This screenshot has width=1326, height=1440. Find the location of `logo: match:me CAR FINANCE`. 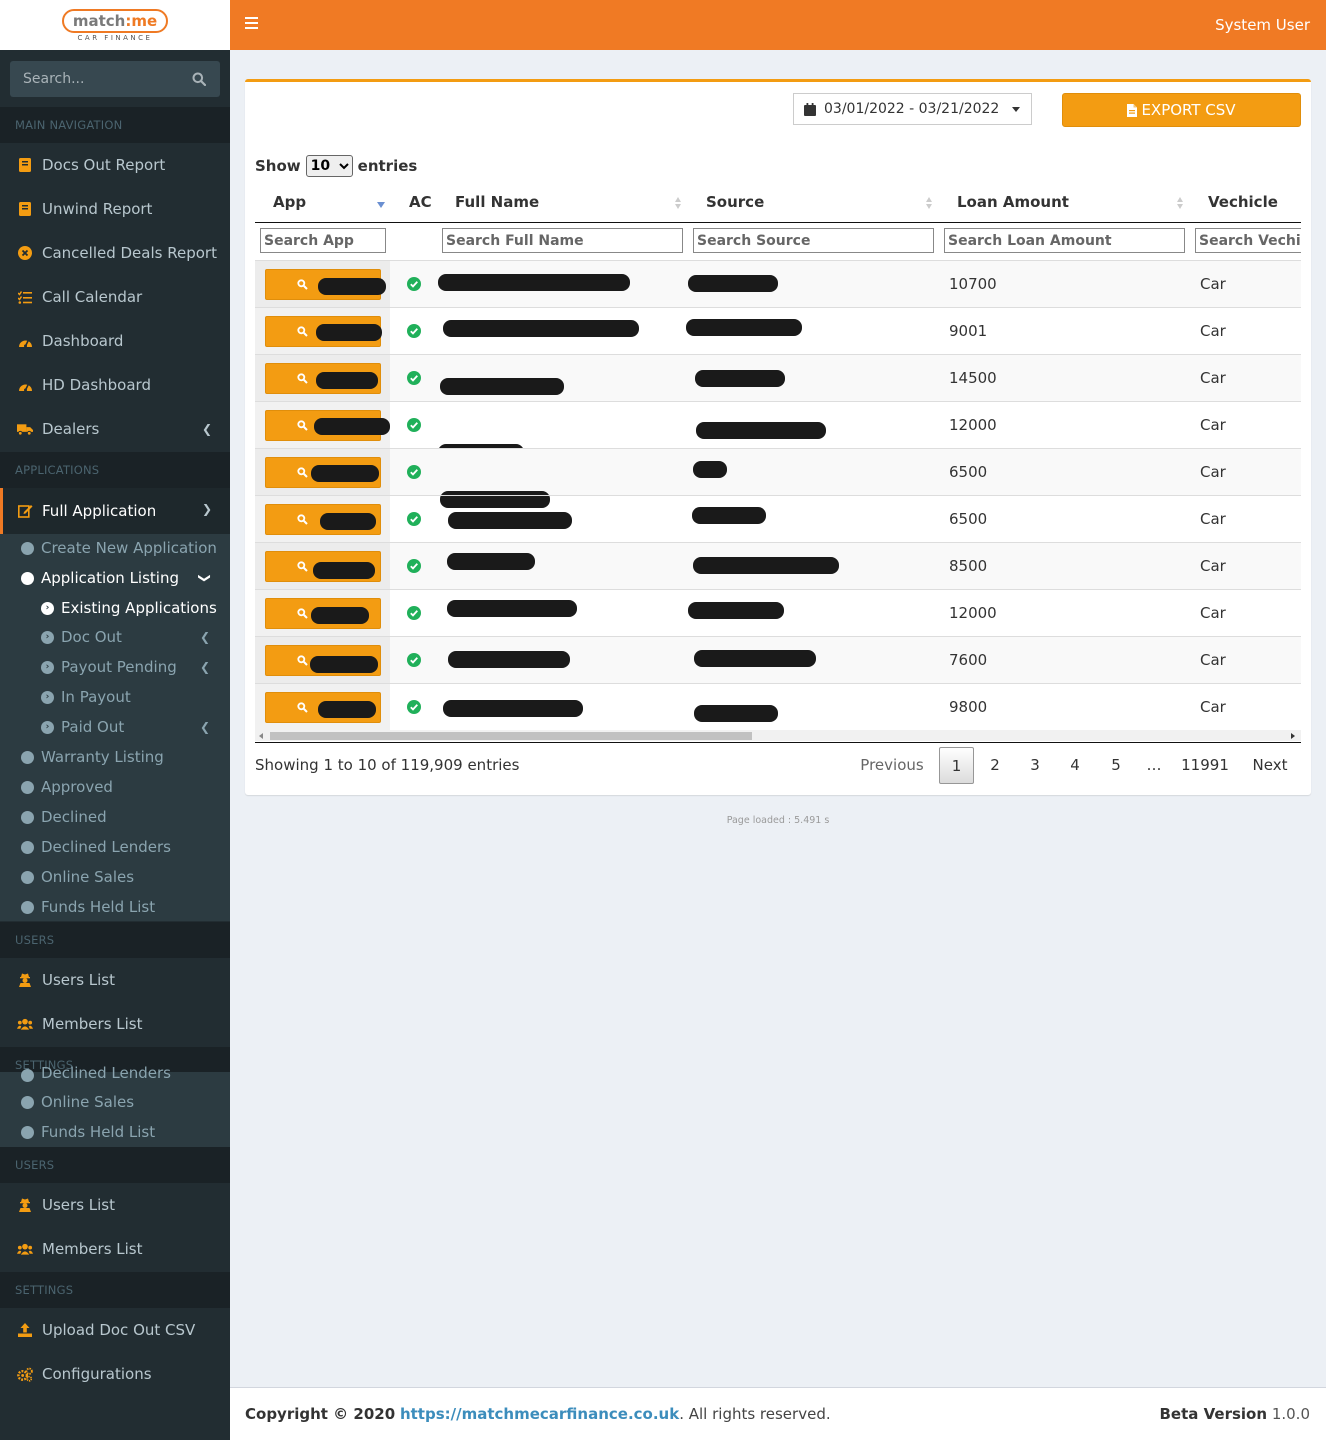

logo: match:me CAR FINANCE is located at coordinates (115, 25).